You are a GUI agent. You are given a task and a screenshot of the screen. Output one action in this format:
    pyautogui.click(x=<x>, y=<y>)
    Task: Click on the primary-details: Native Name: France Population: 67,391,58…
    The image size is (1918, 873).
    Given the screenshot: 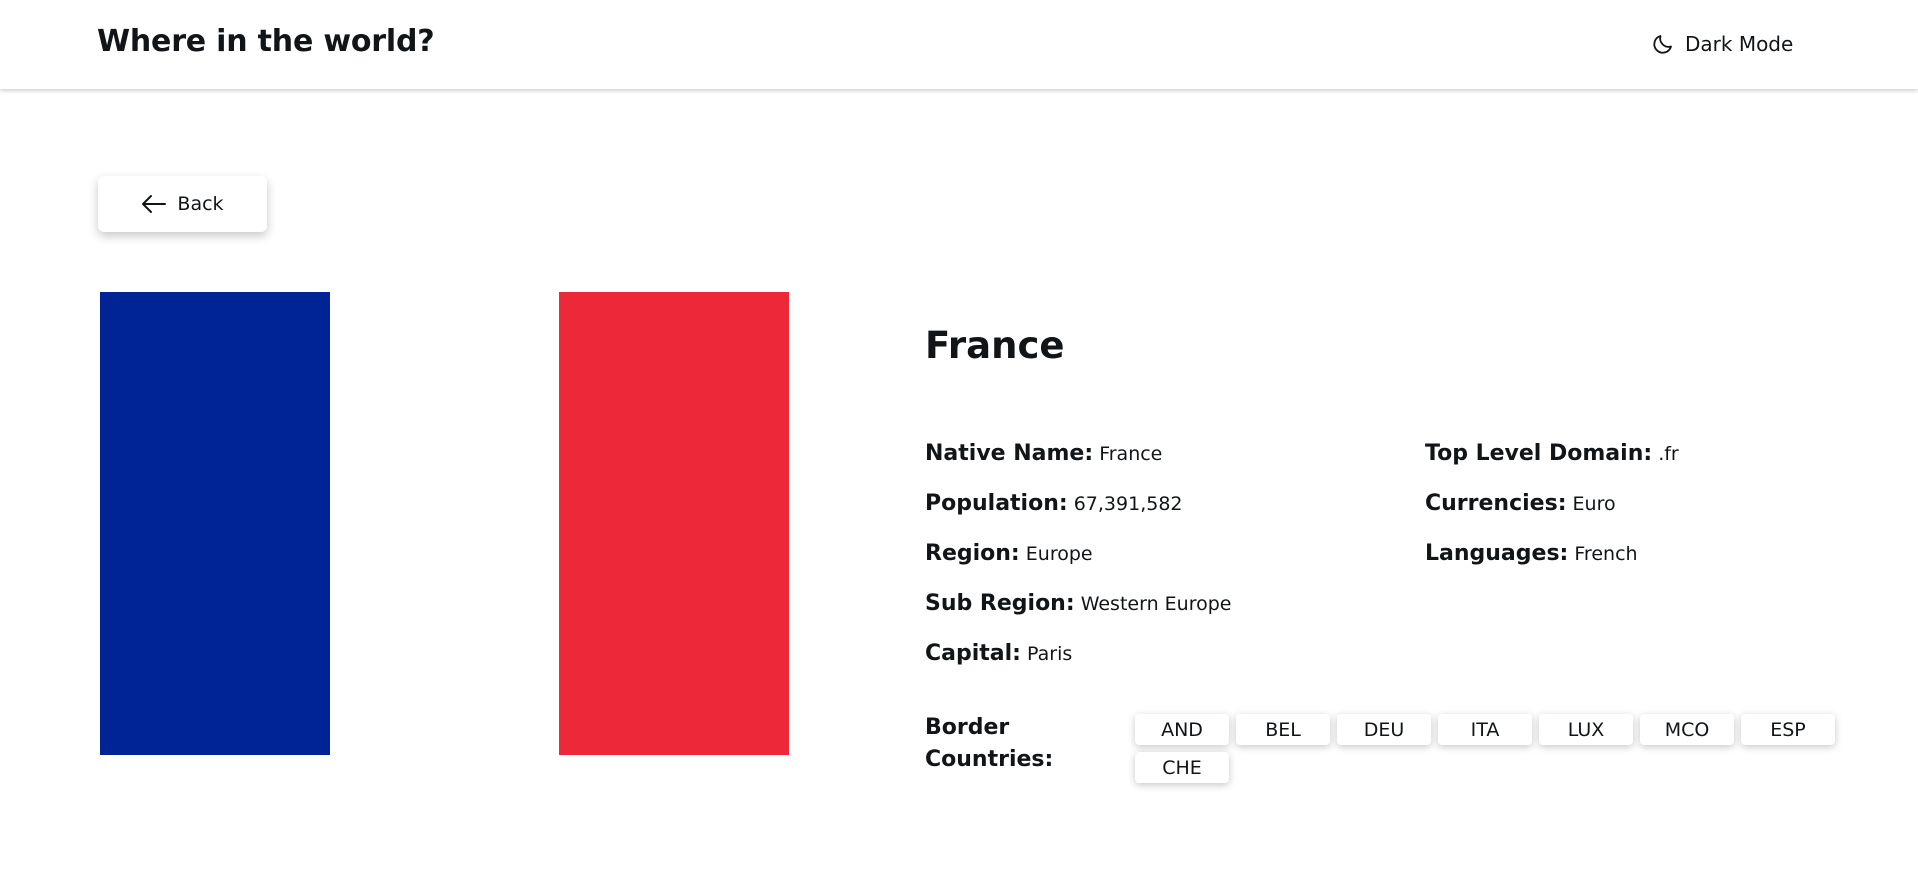 What is the action you would take?
    pyautogui.click(x=1078, y=564)
    